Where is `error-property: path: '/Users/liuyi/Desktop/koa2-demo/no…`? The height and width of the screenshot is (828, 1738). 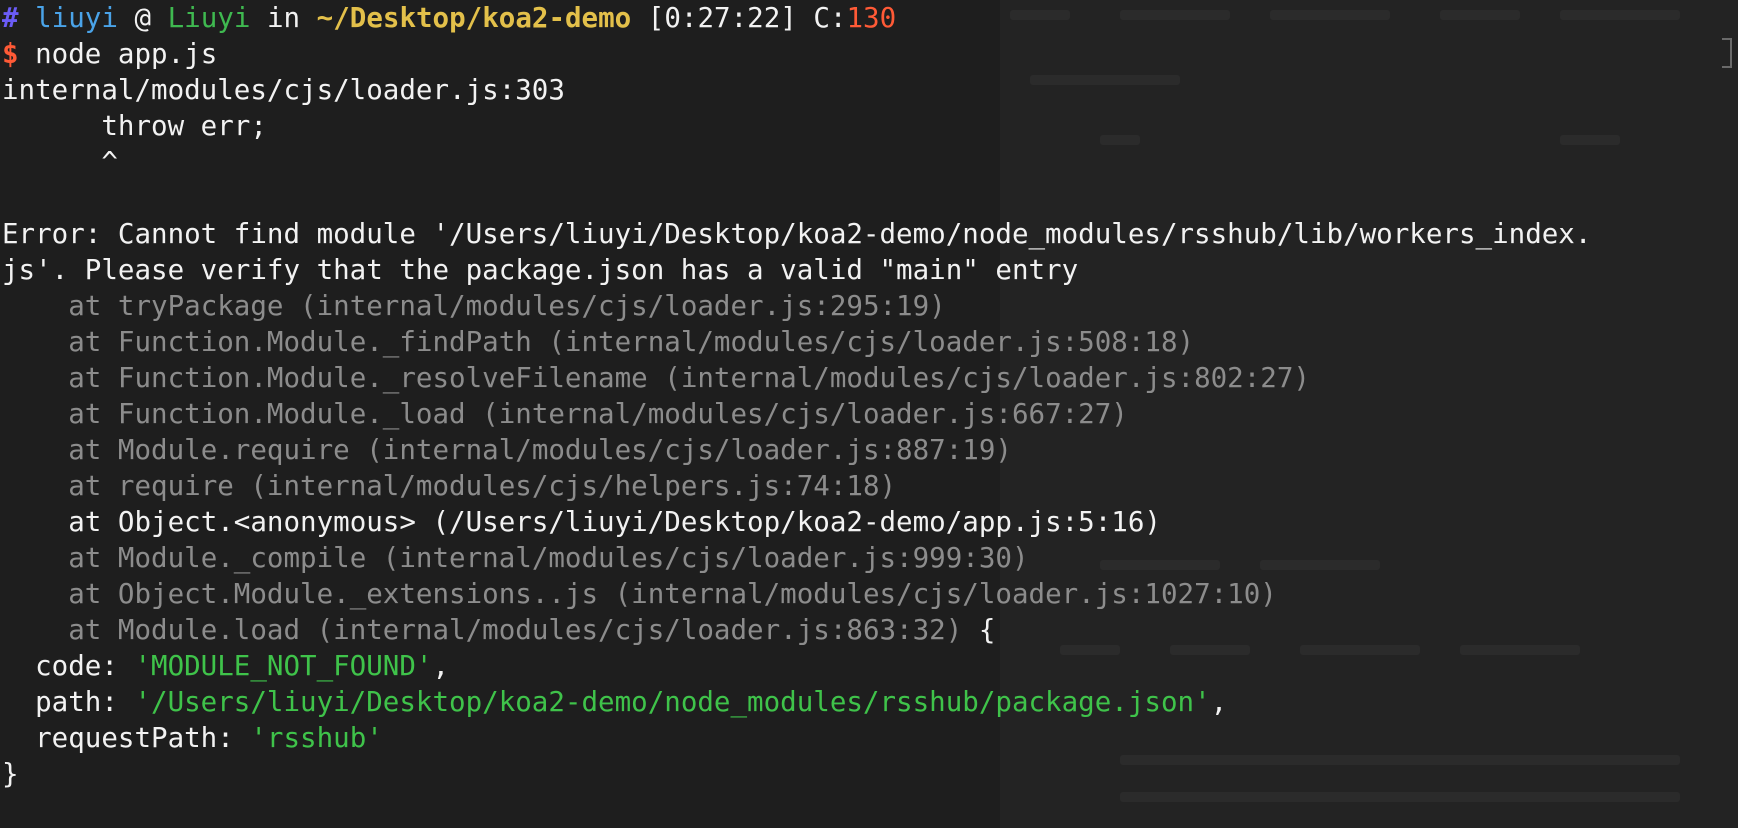 error-property: path: '/Users/liuyi/Desktop/koa2-demo/no… is located at coordinates (870, 702).